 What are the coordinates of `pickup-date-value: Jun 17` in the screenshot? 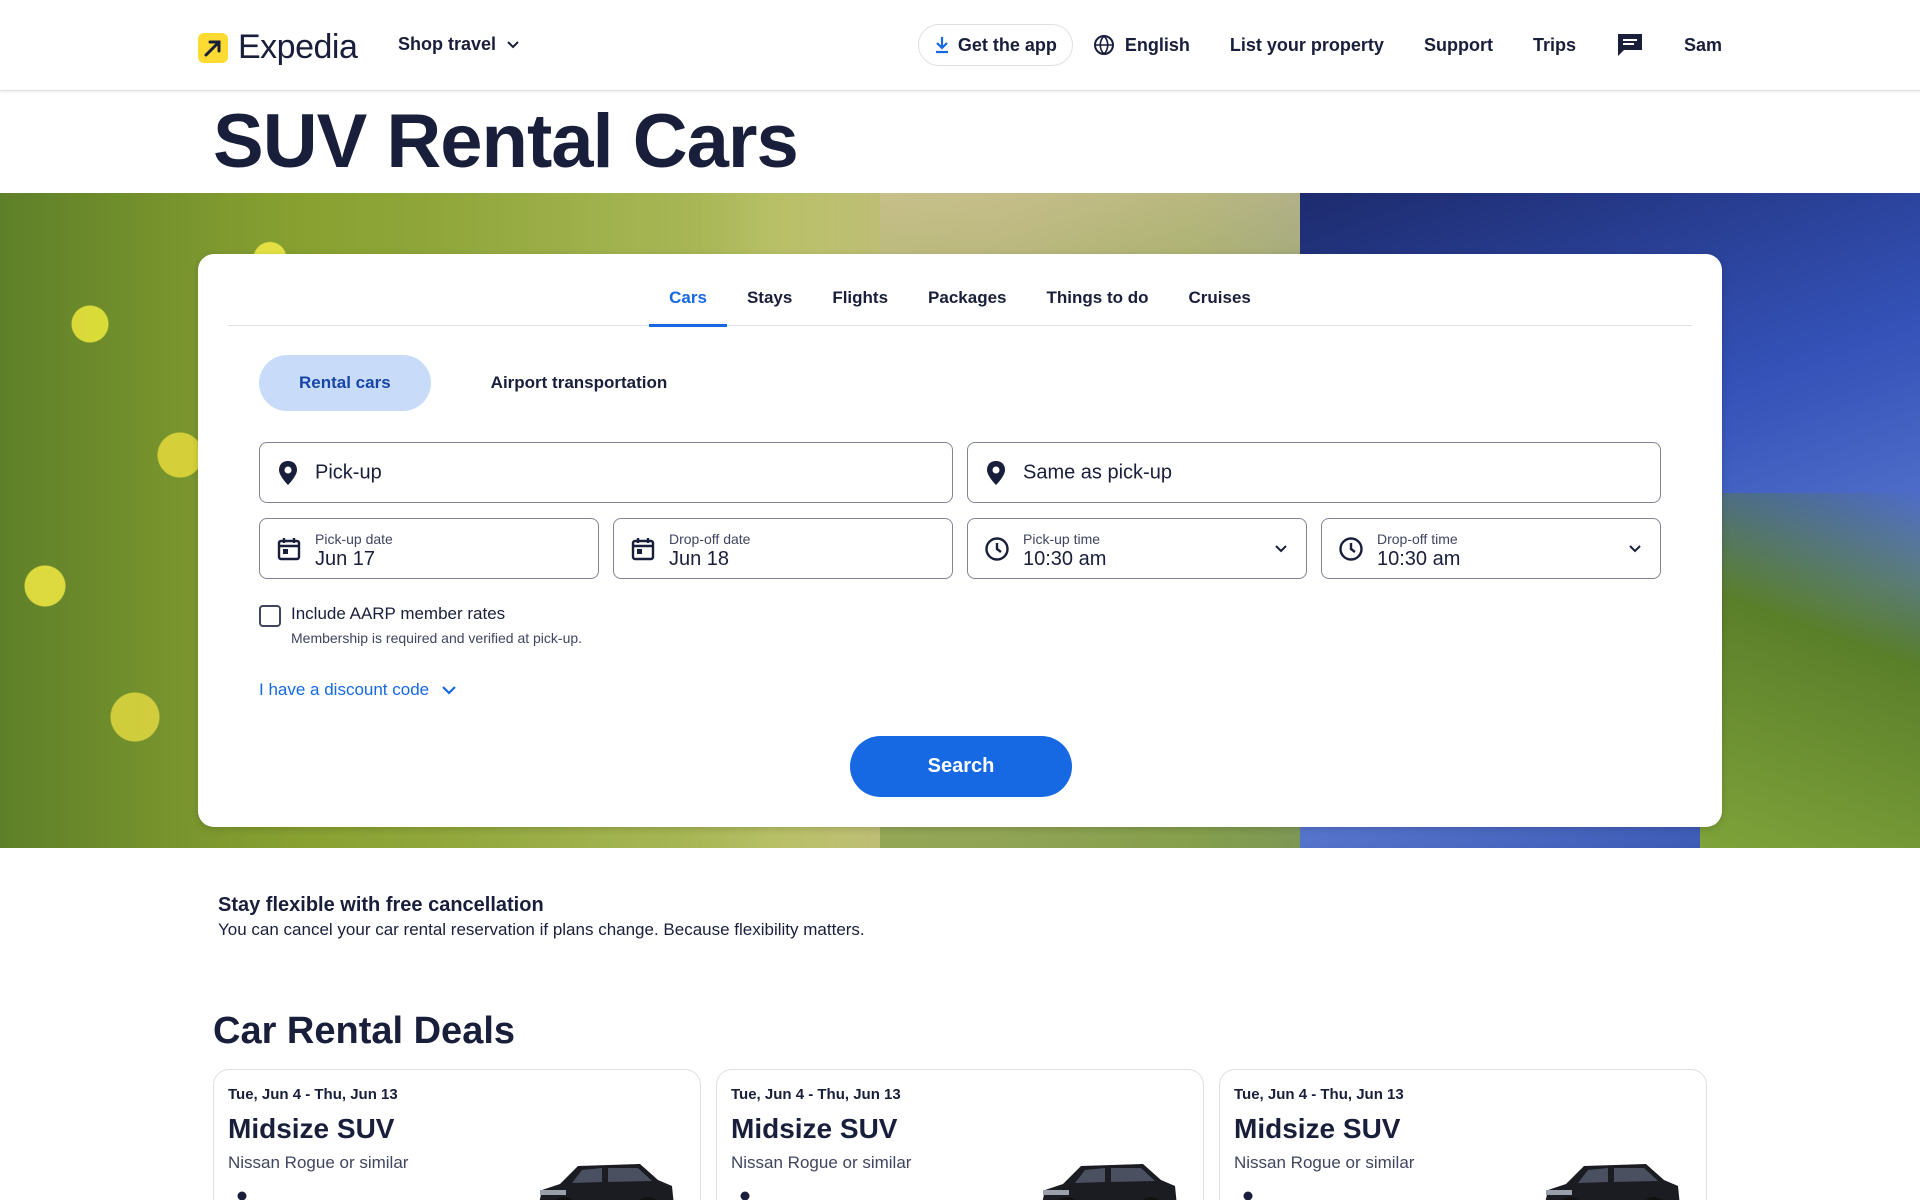 It's located at (345, 559).